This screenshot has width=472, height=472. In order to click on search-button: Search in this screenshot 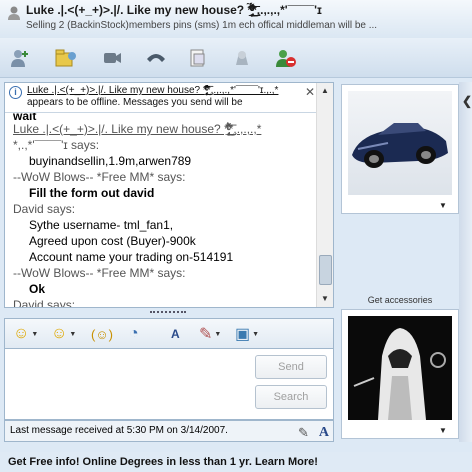, I will do `click(291, 397)`.